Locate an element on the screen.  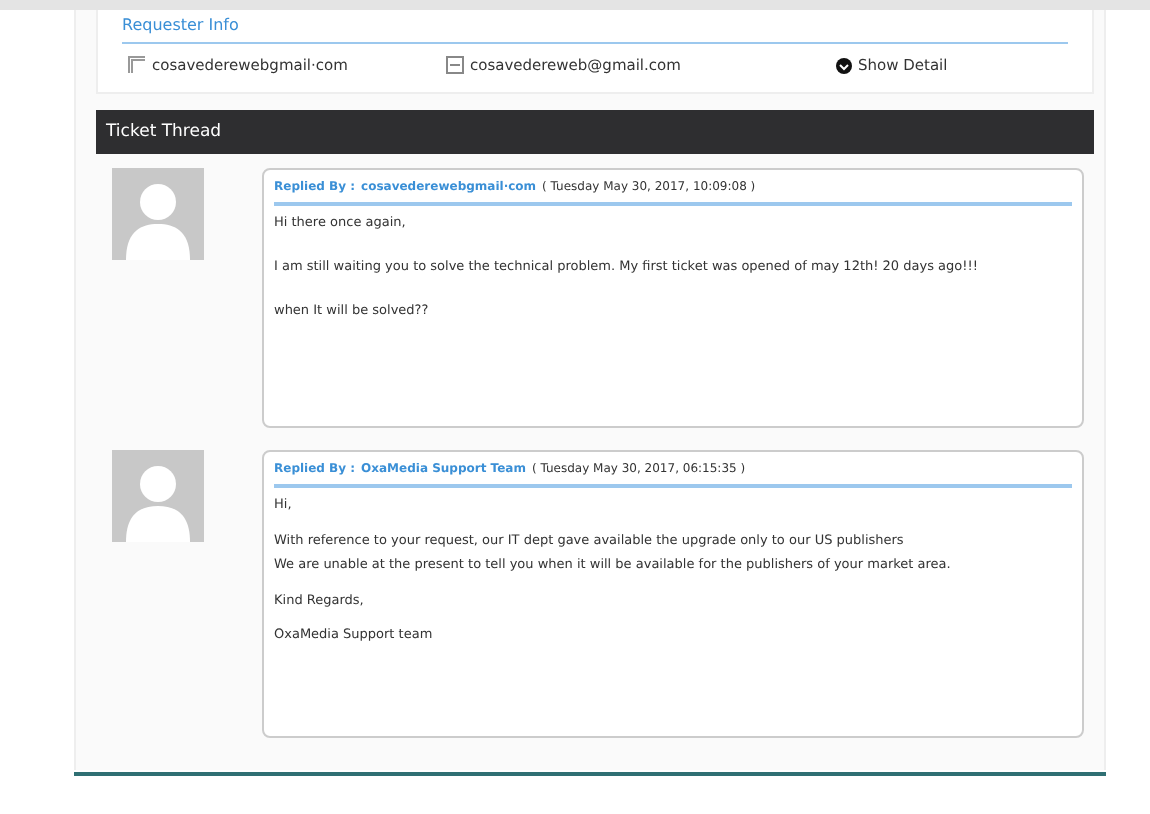
section-title: Requester Info is located at coordinates (595, 27).